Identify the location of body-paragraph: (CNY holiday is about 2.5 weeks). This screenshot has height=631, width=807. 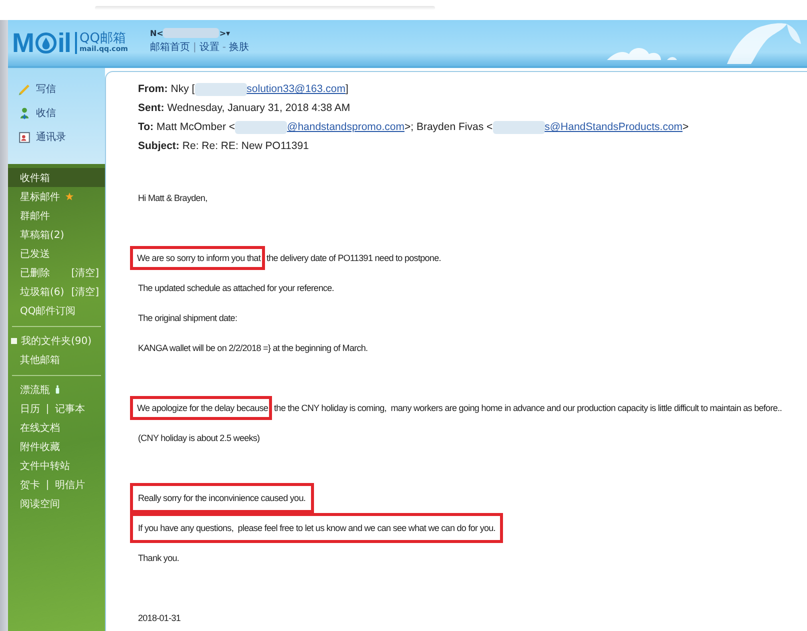
(199, 438).